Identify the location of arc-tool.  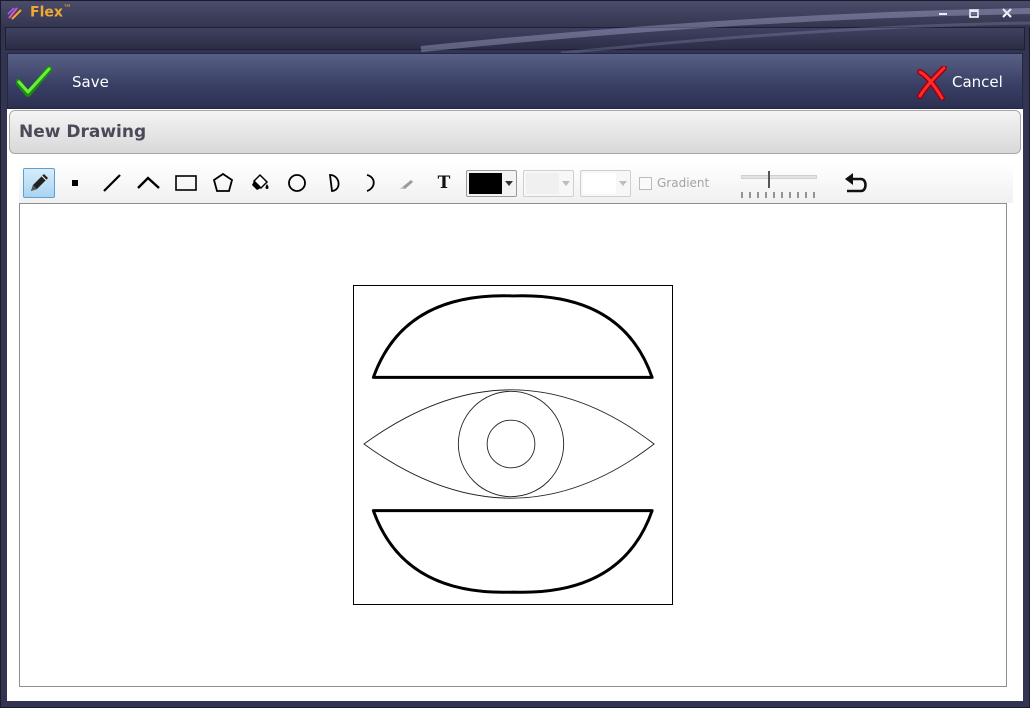
(370, 183).